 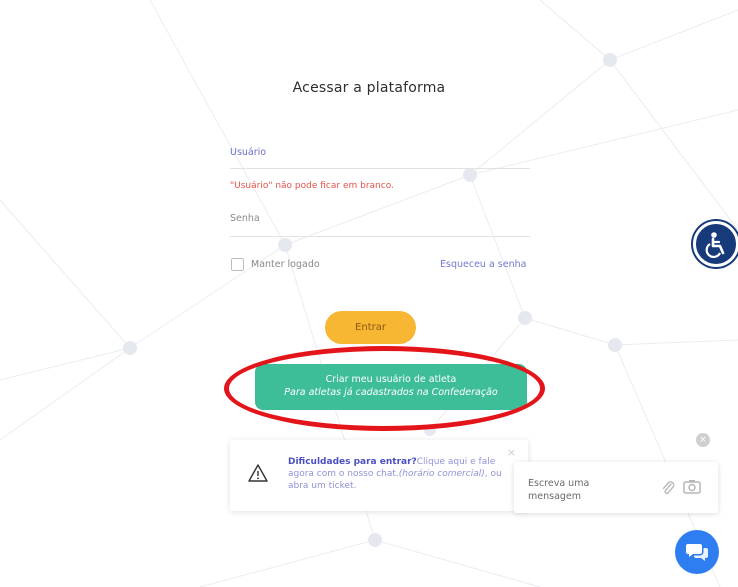 I want to click on chat-message-card: Escreva uma mensagem, so click(x=616, y=487).